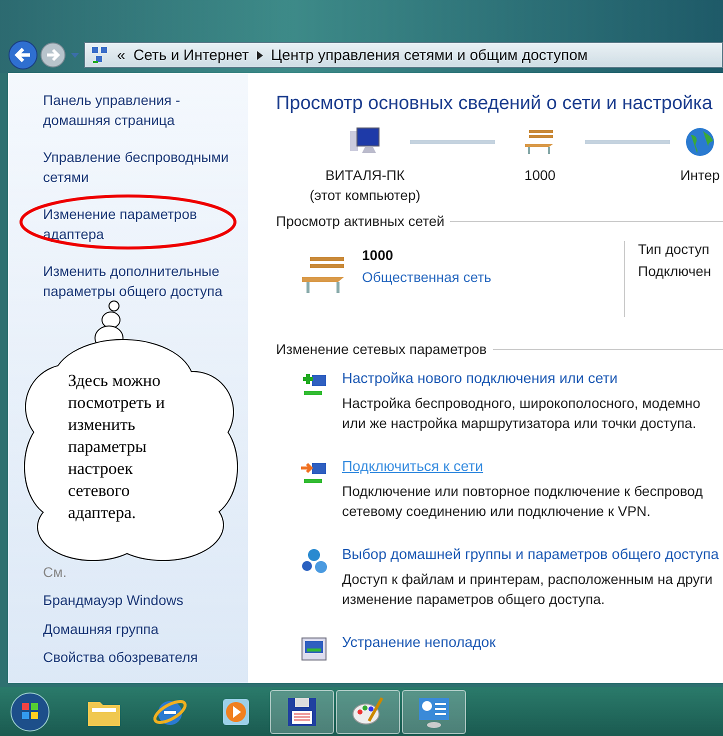 The width and height of the screenshot is (723, 736). Describe the element at coordinates (520, 423) in the screenshot. I see `task-description: или же настройка маршрутизатора или точки доступа.` at that location.